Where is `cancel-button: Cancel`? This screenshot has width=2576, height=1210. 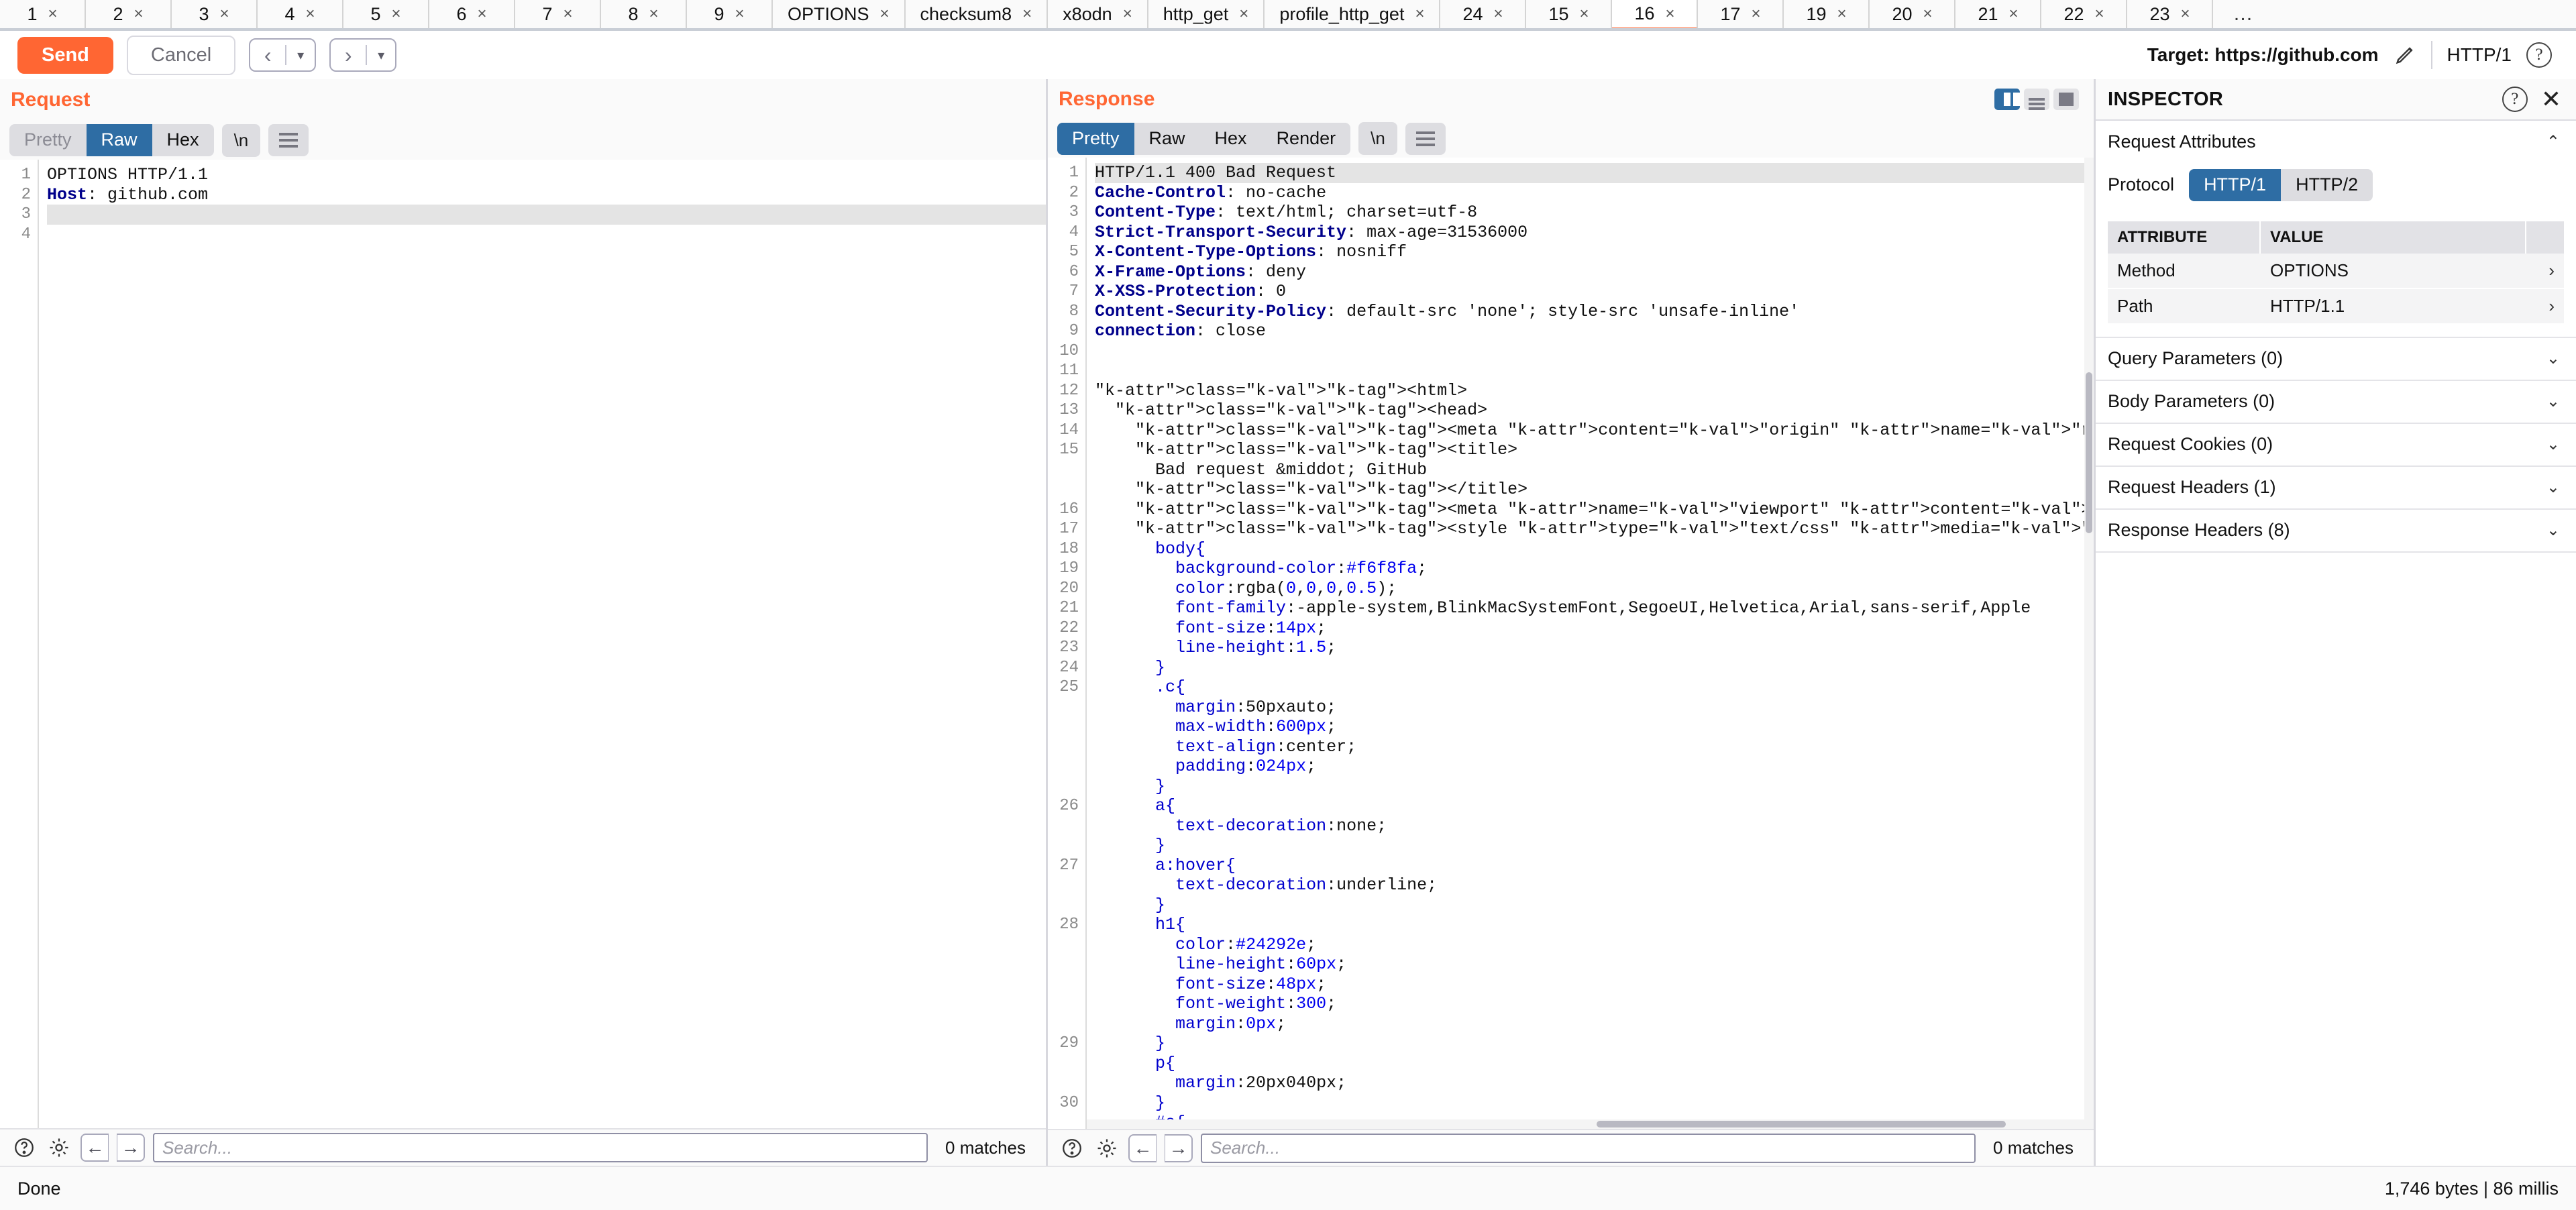 cancel-button: Cancel is located at coordinates (181, 55).